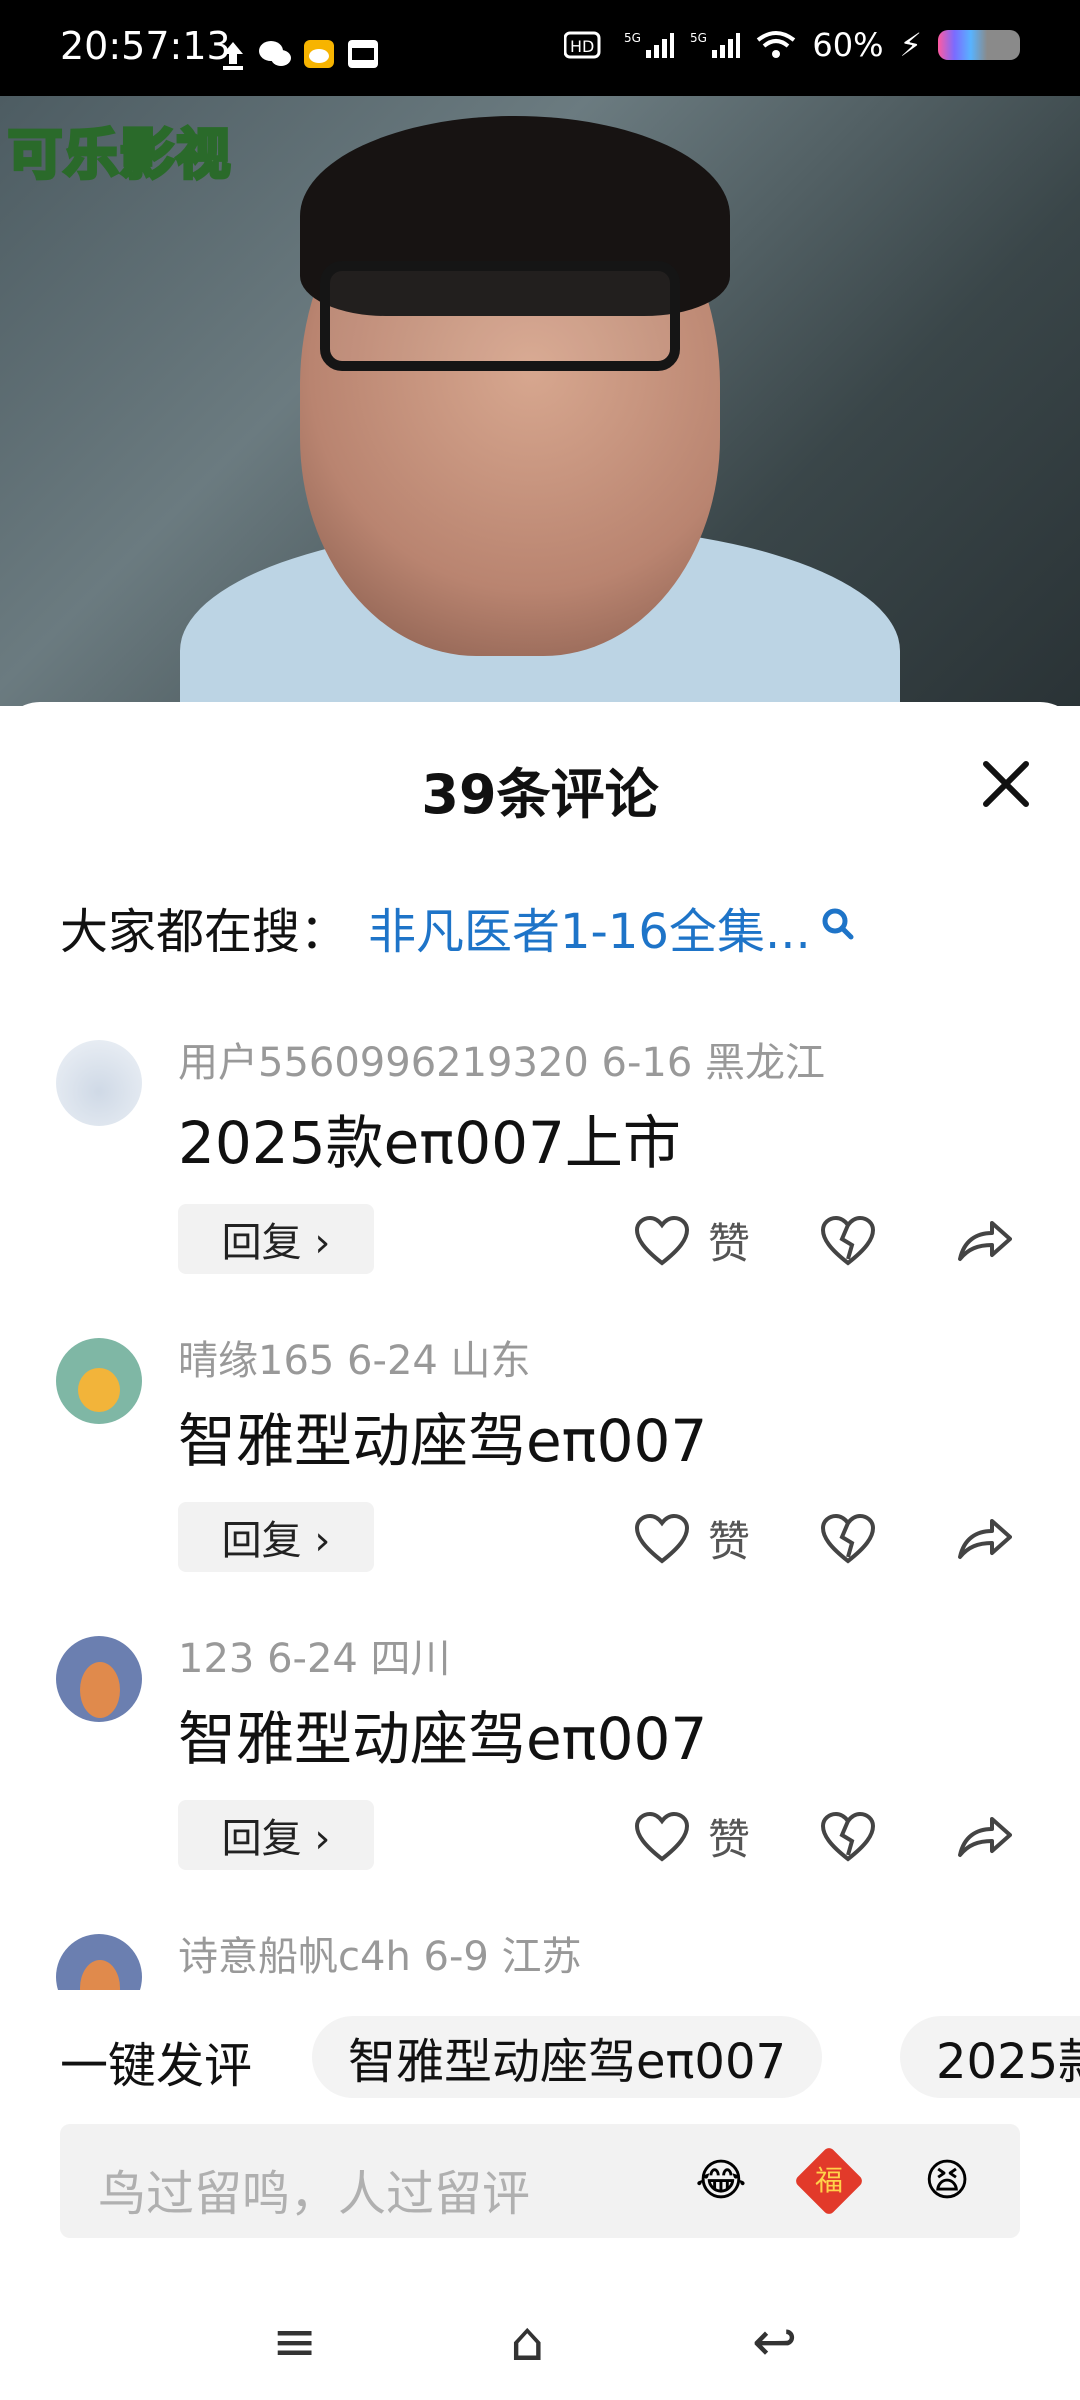 This screenshot has height=2400, width=1080. I want to click on comment-item: 123 6-24 四川 智雅型动座驾eπ007 回复 › 赞, so click(540, 1771).